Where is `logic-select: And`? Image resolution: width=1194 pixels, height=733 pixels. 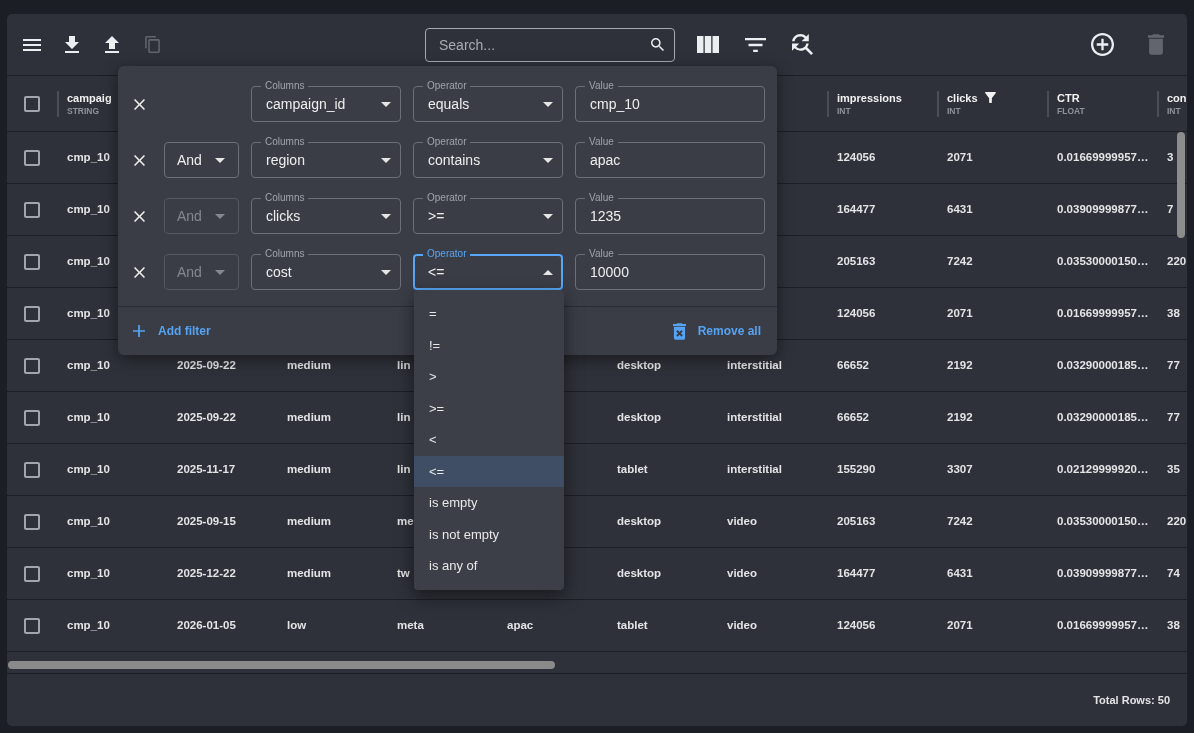 logic-select: And is located at coordinates (201, 160).